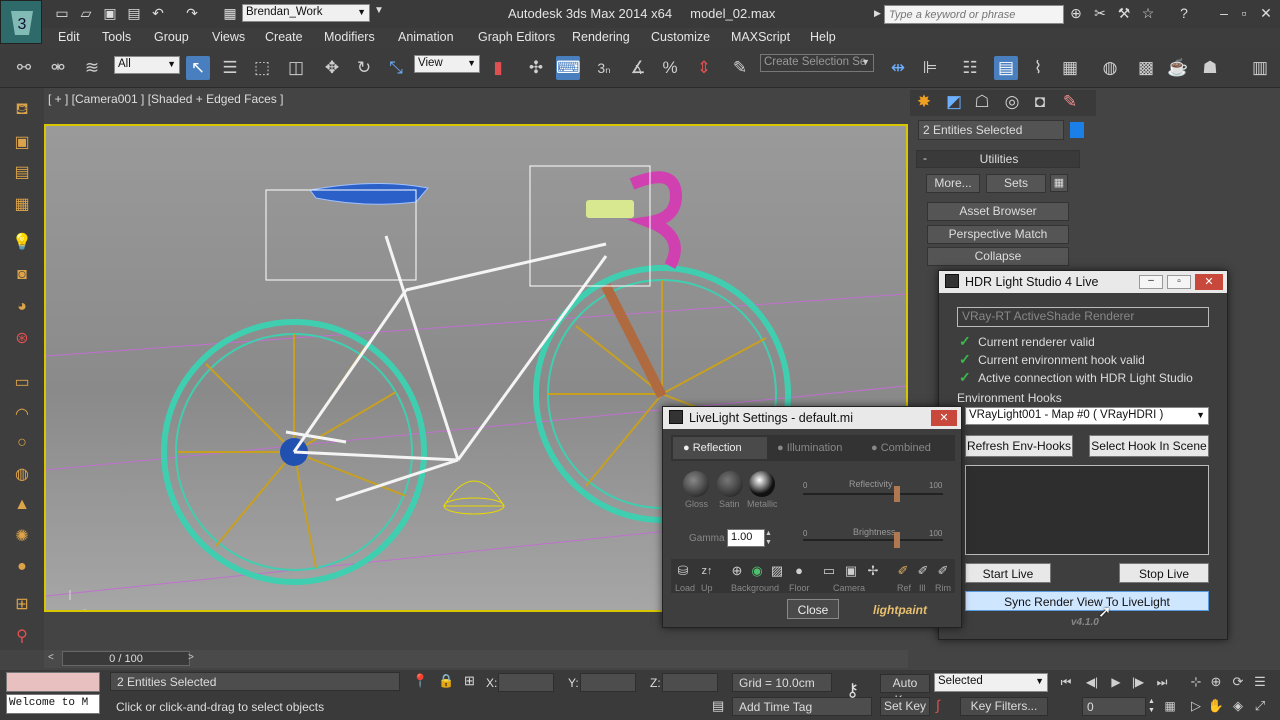  Describe the element at coordinates (498, 68) in the screenshot. I see `pivot-center-icon: ▮` at that location.